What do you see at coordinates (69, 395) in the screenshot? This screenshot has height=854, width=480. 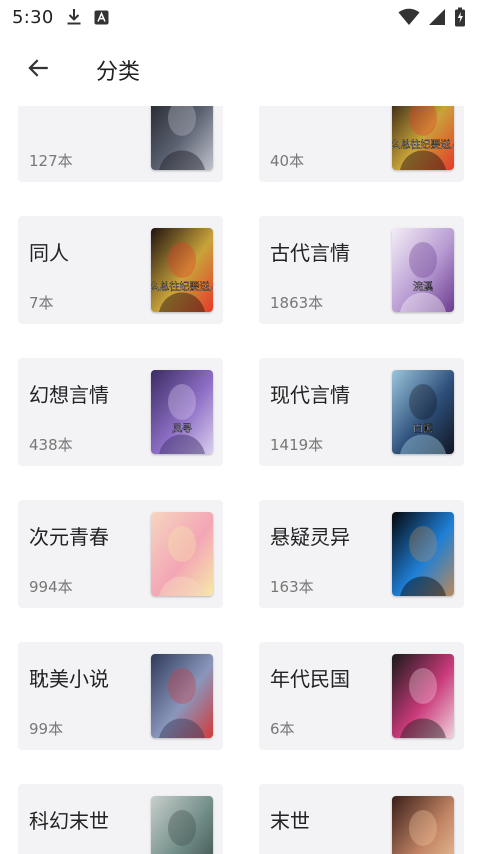 I see `category-name: 幻想言情` at bounding box center [69, 395].